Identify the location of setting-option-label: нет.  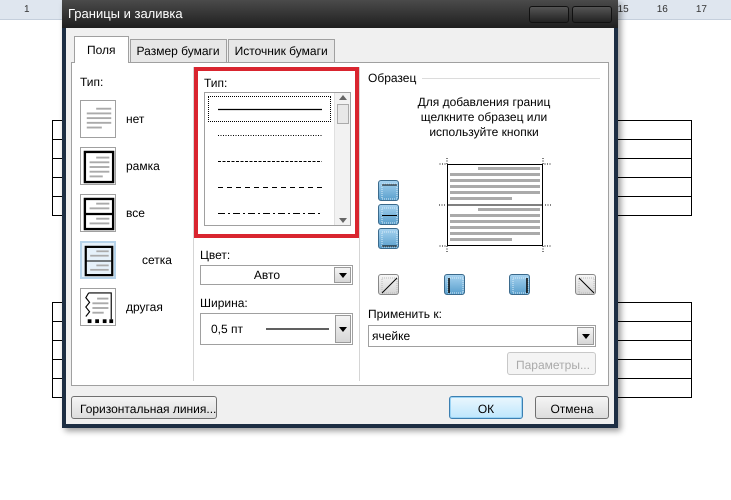
(135, 119).